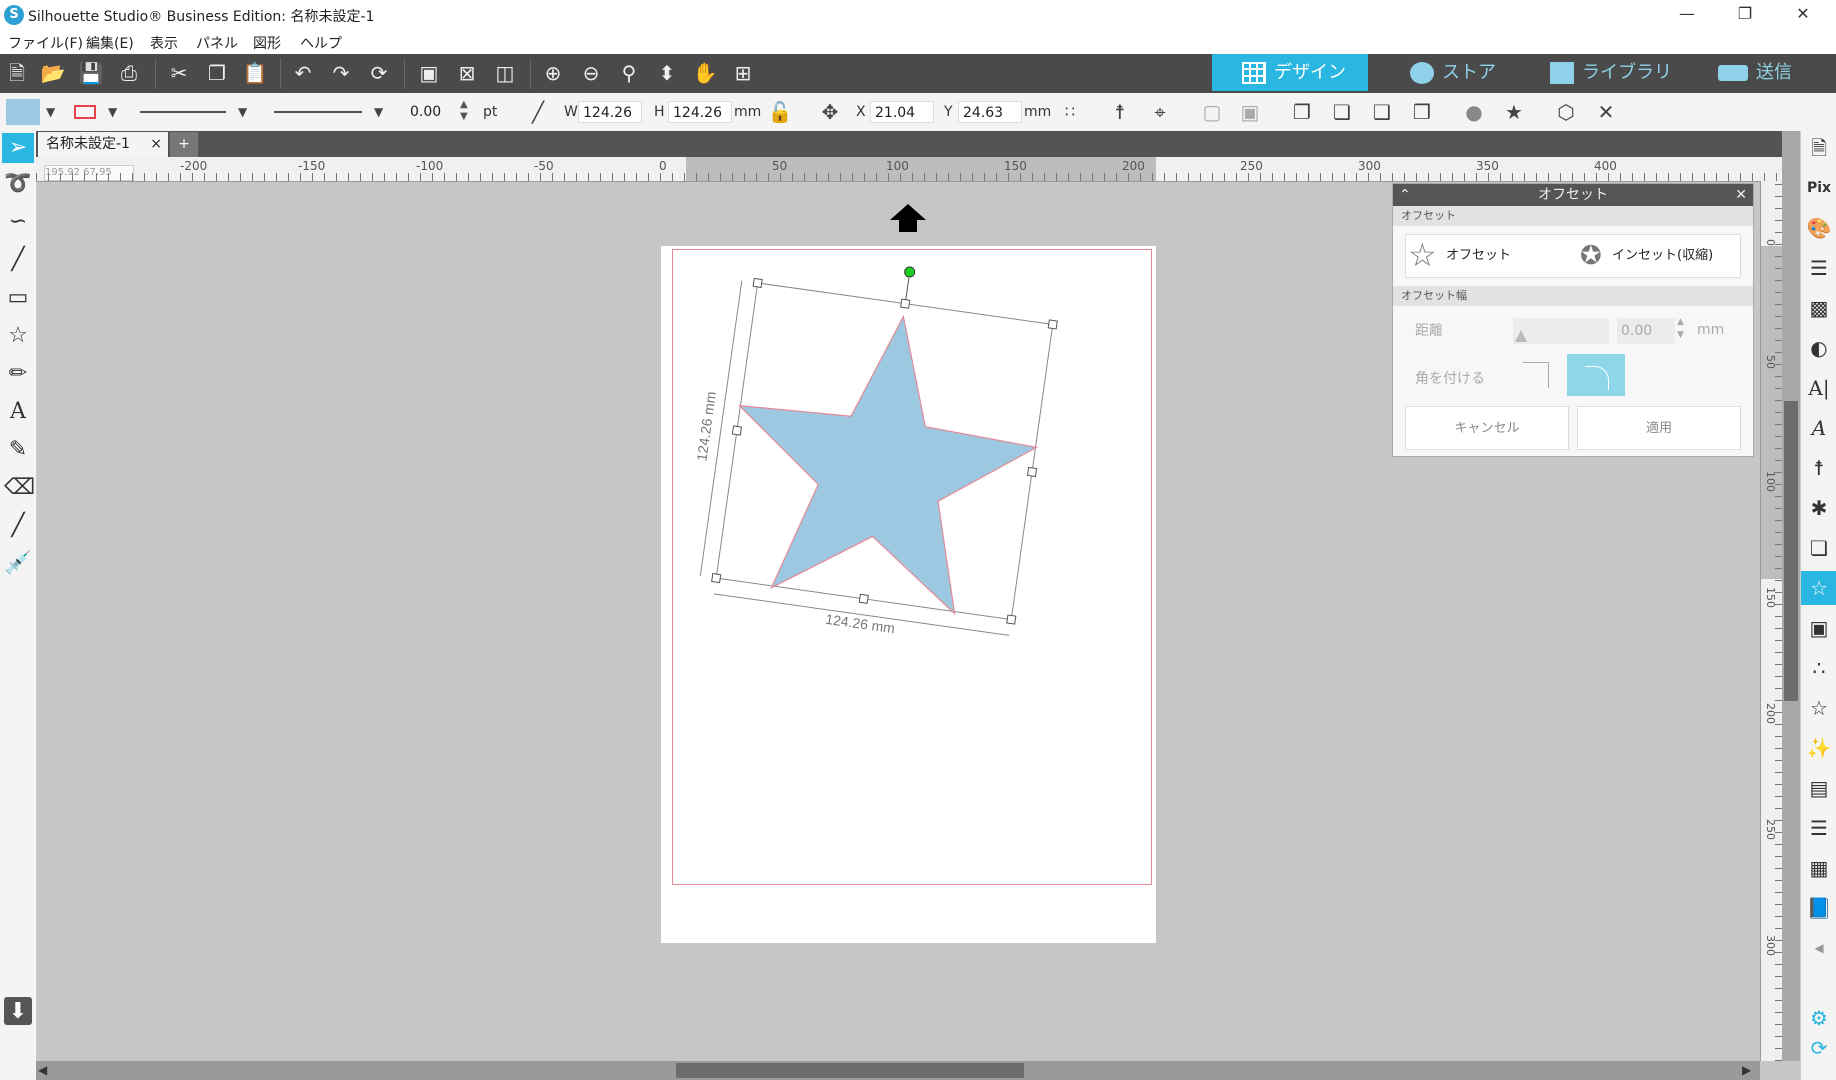 The width and height of the screenshot is (1836, 1080). What do you see at coordinates (1591, 256) in the screenshot?
I see `inset-star-icon: ✪` at bounding box center [1591, 256].